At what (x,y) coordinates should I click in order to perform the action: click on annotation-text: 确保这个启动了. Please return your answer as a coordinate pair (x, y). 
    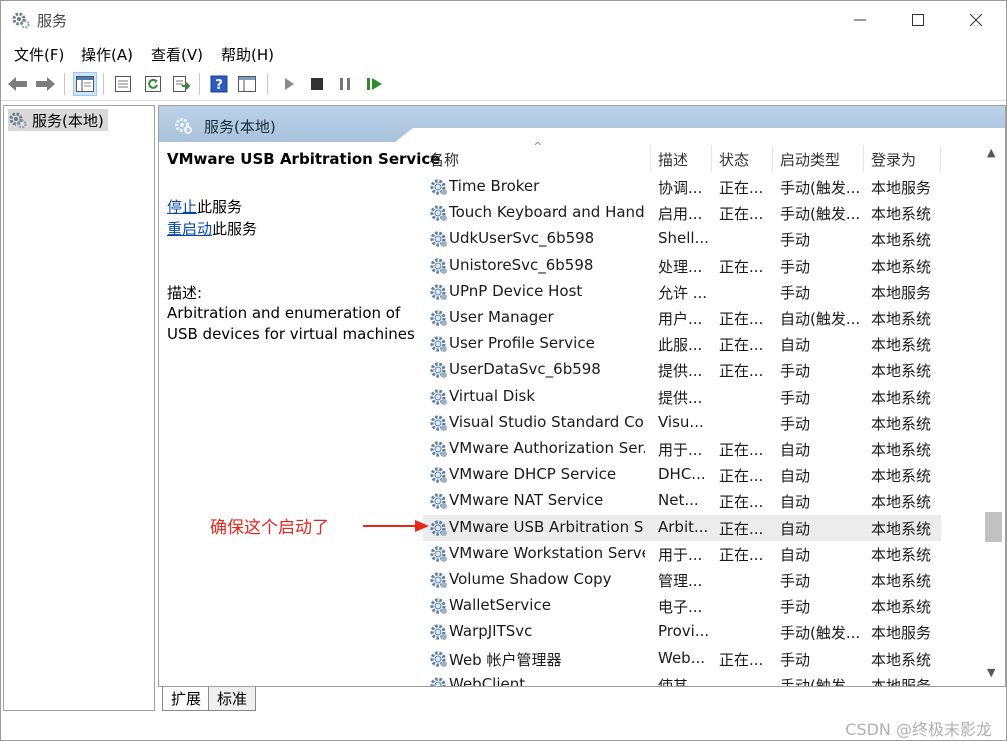
    Looking at the image, I should click on (269, 528).